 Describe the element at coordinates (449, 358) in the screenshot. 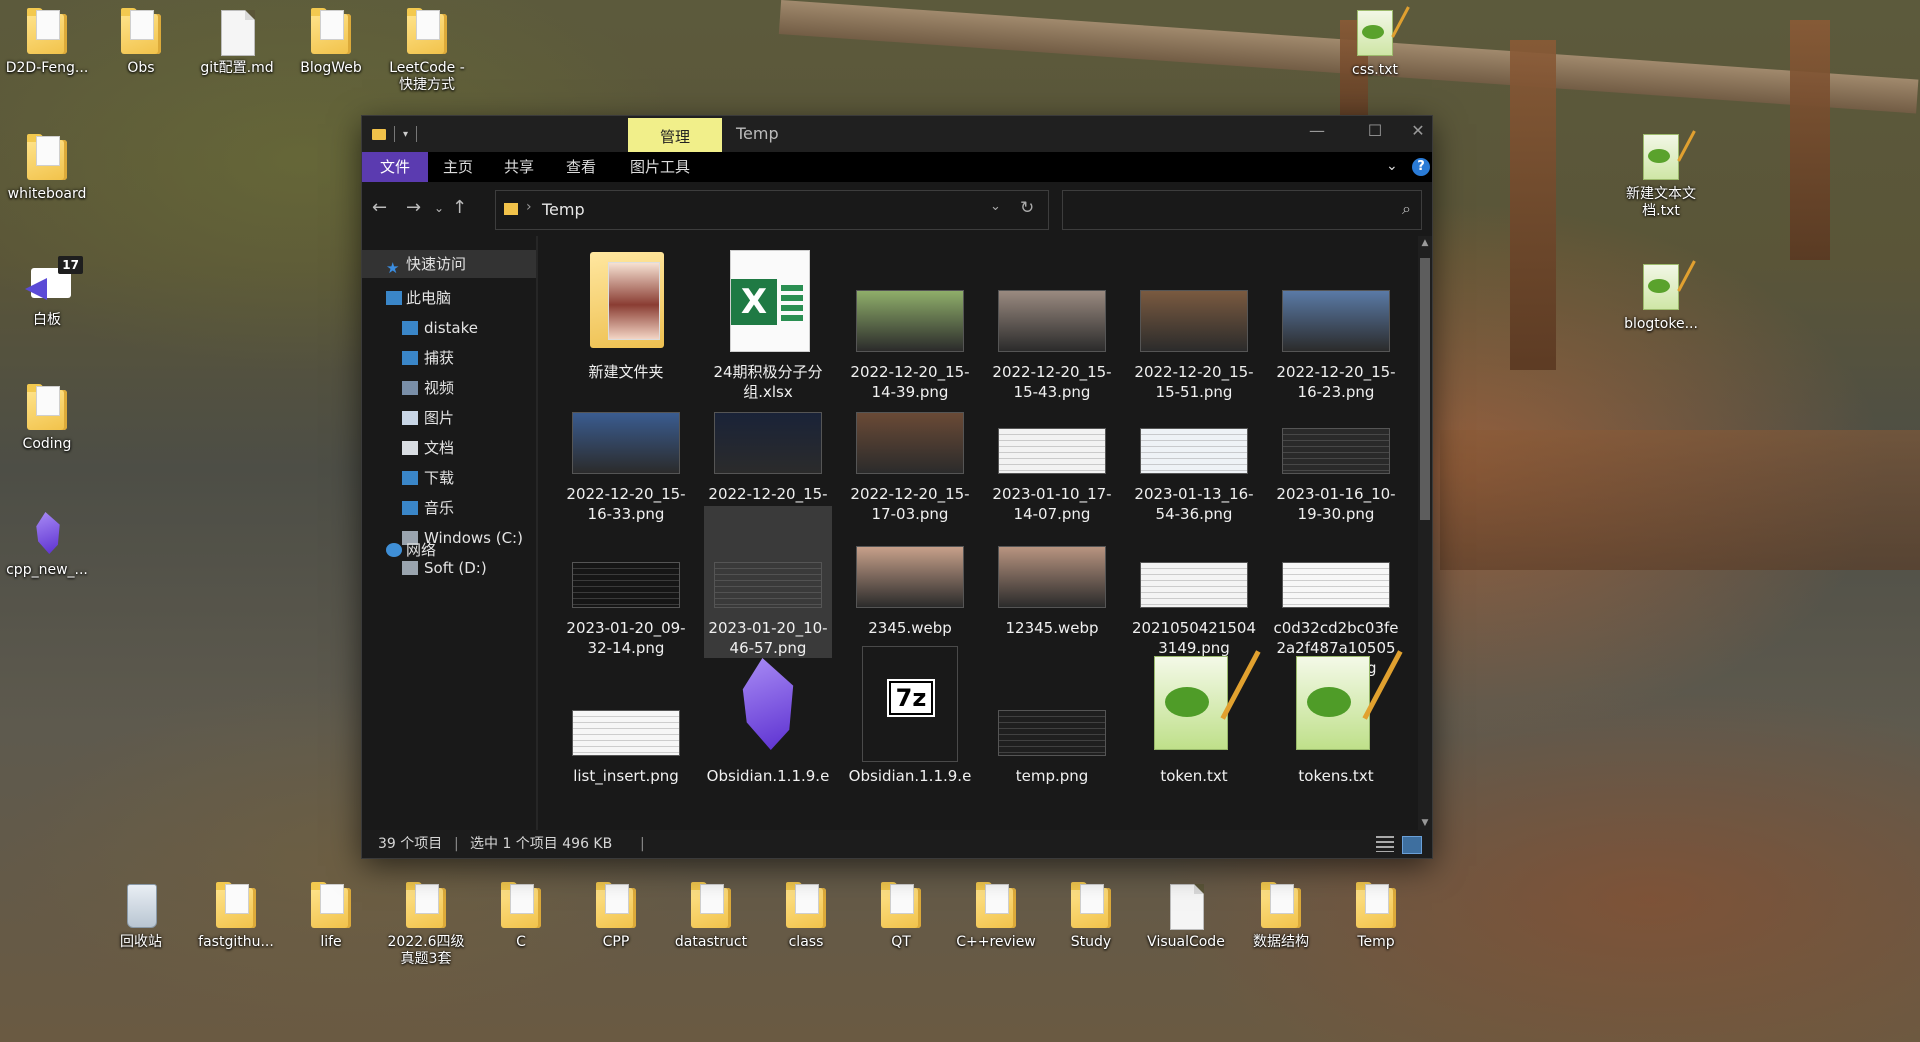

I see `nav-item: 捕获` at that location.